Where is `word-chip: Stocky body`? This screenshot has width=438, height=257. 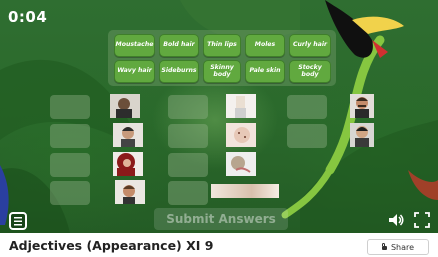
word-chip: Stocky body is located at coordinates (310, 71).